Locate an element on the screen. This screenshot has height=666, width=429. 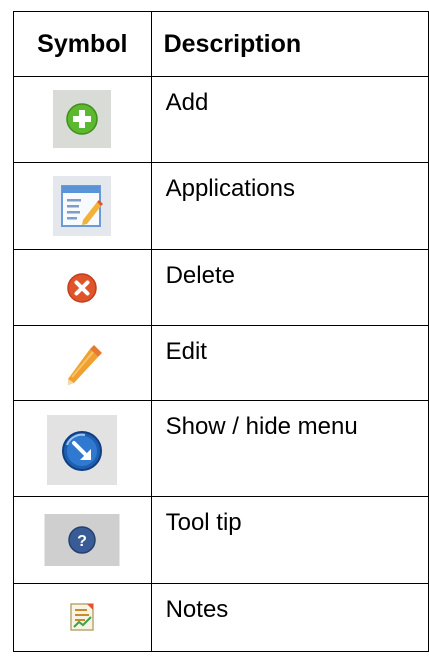
description-cell: Notes is located at coordinates (289, 617).